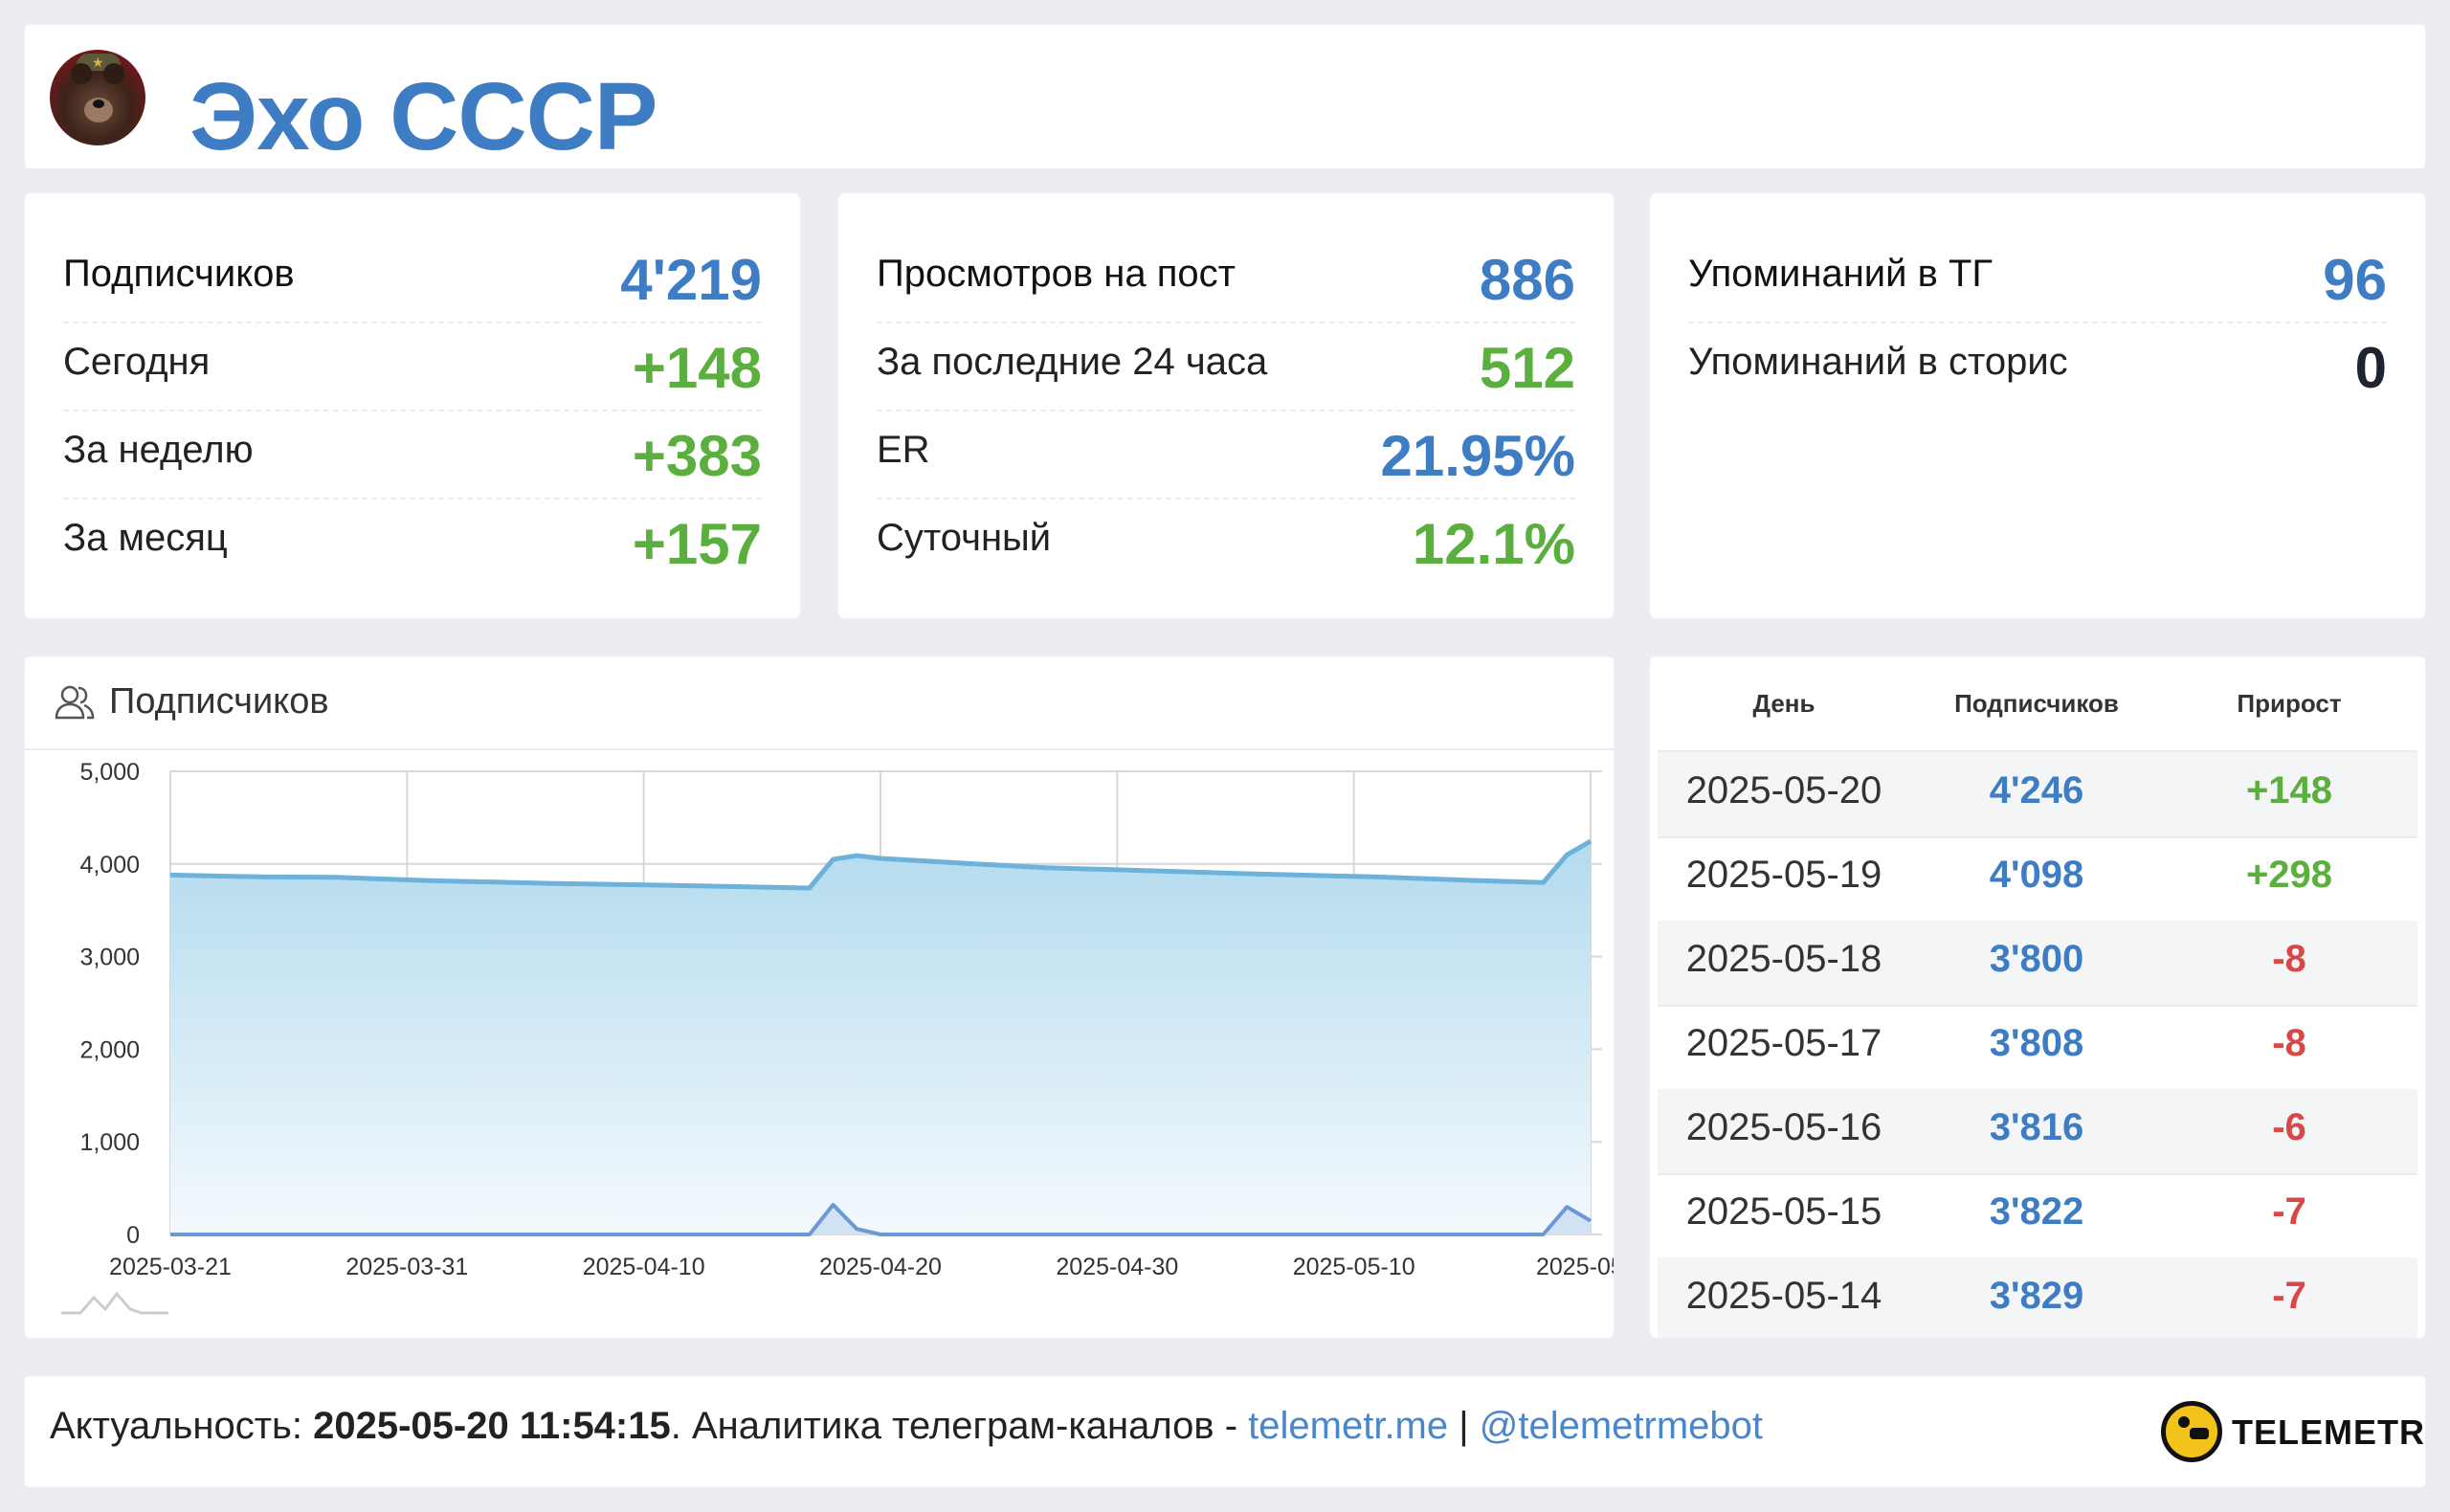 This screenshot has height=1512, width=2450. What do you see at coordinates (2036, 1127) in the screenshot?
I see `row-subscribers: 3'816` at bounding box center [2036, 1127].